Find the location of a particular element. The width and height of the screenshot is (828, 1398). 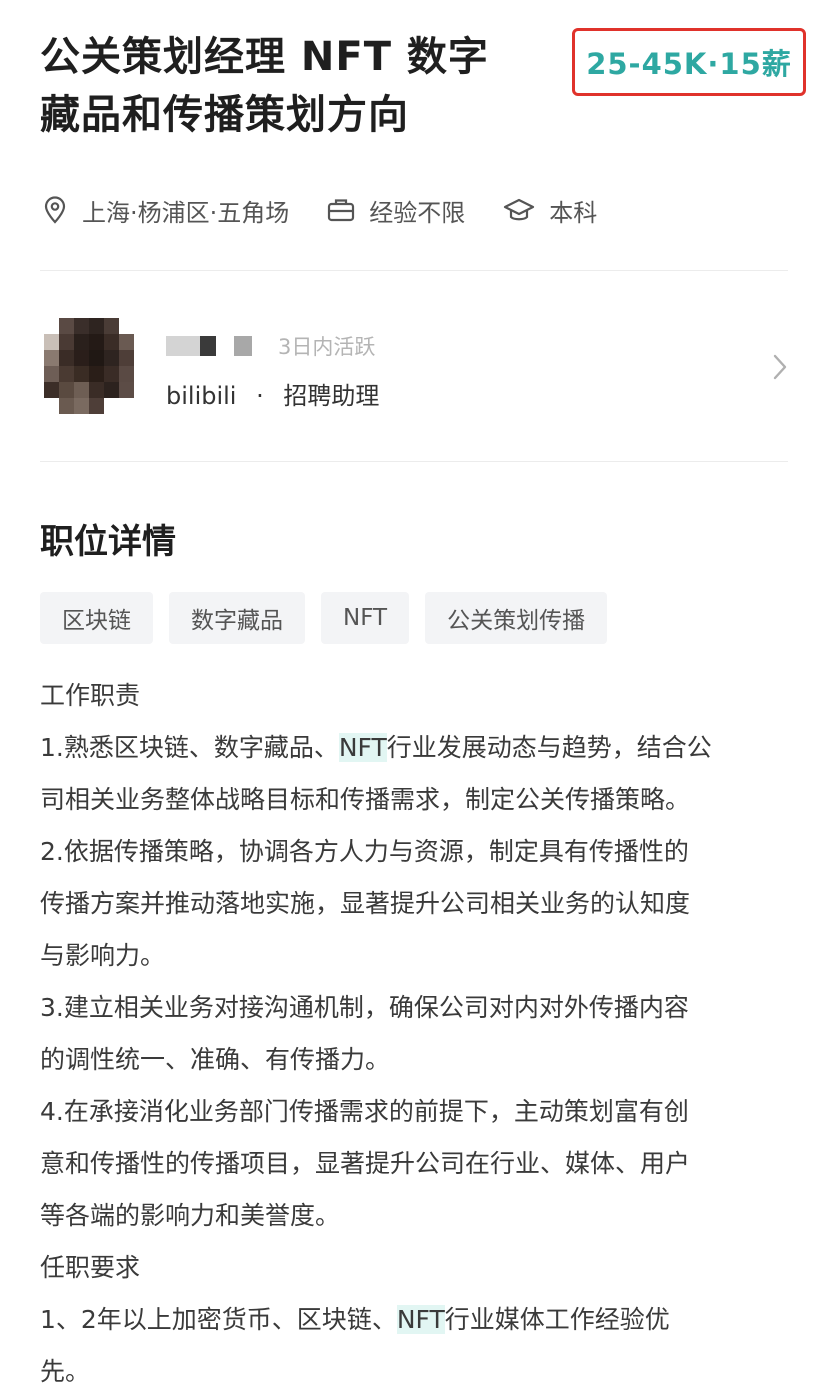

description-line: 意和传播性的传播项目，显著提升公司在行业、媒体、用户 is located at coordinates (420, 1164).